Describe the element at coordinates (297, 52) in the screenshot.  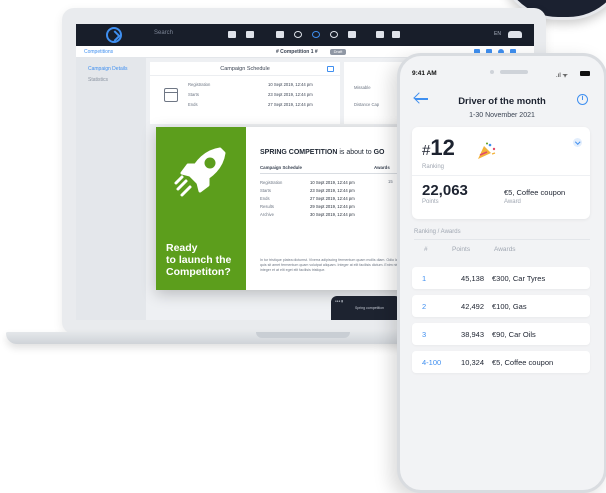
I see `page-title: # Competition 1 #` at that location.